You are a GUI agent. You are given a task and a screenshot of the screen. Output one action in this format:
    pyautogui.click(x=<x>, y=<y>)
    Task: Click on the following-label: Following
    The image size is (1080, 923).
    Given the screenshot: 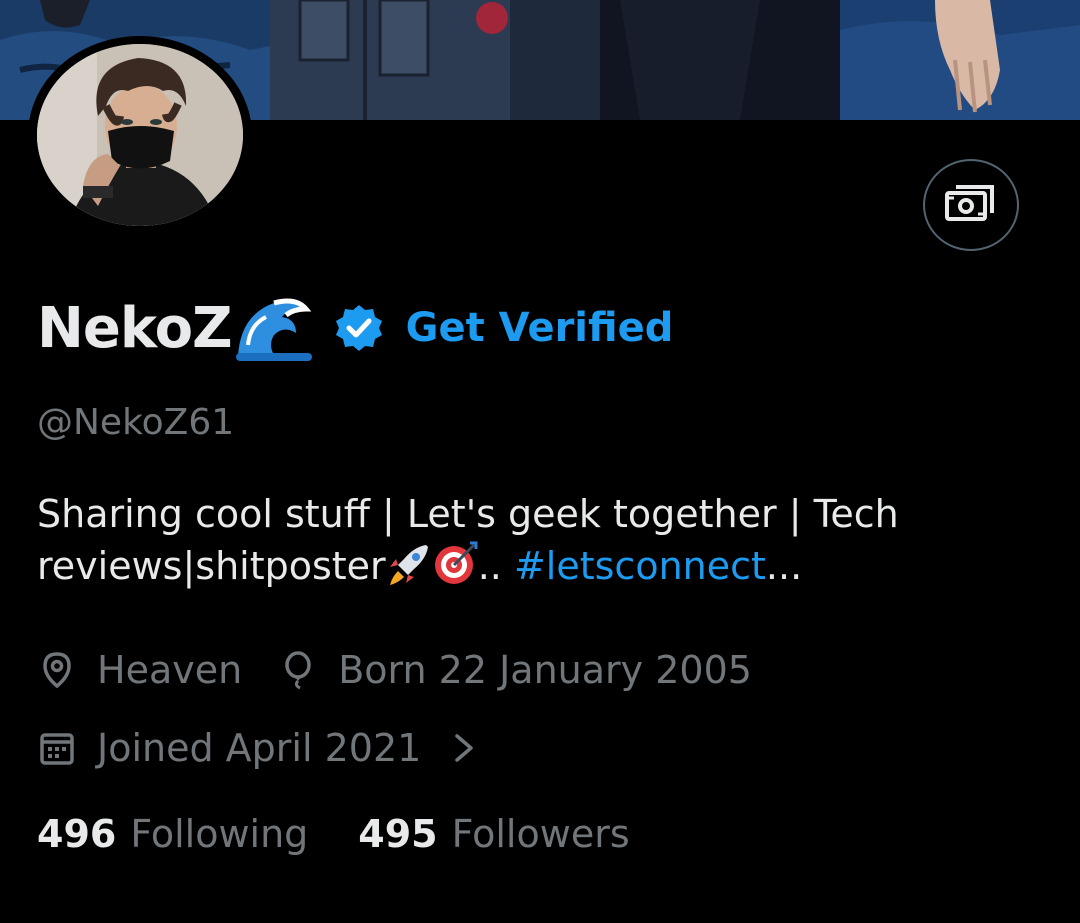 What is the action you would take?
    pyautogui.click(x=219, y=834)
    